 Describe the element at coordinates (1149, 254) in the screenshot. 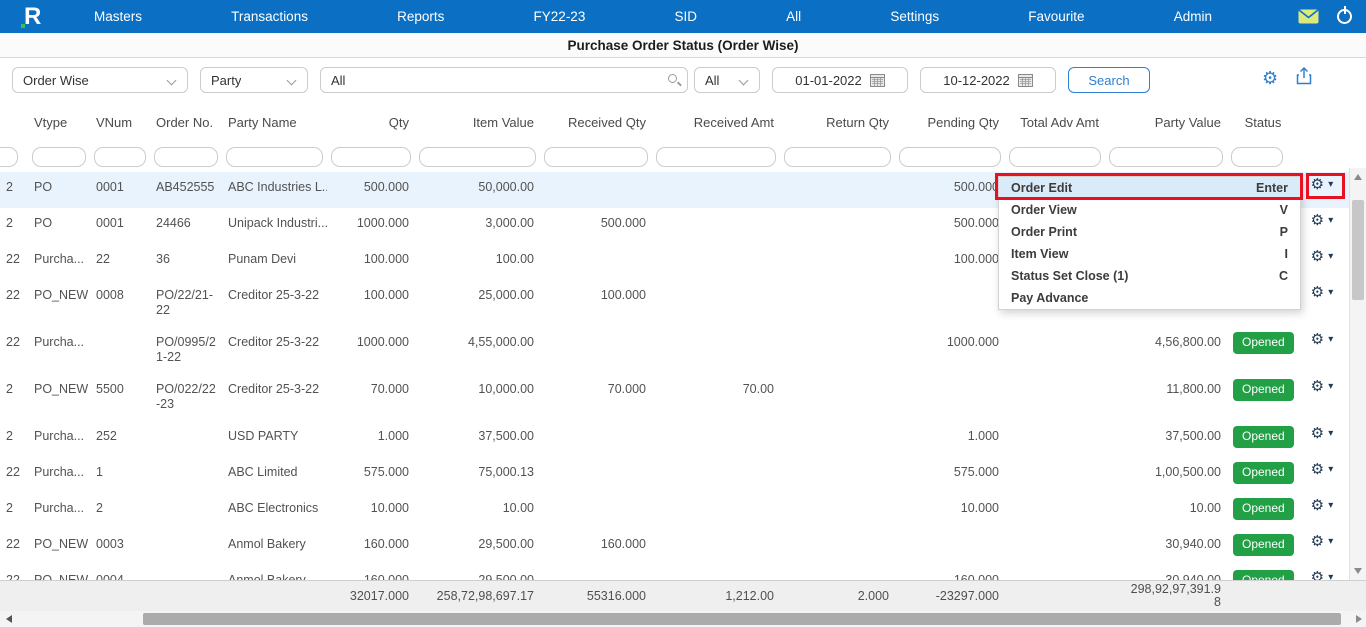

I see `menu-item-item-view: Item View I` at that location.